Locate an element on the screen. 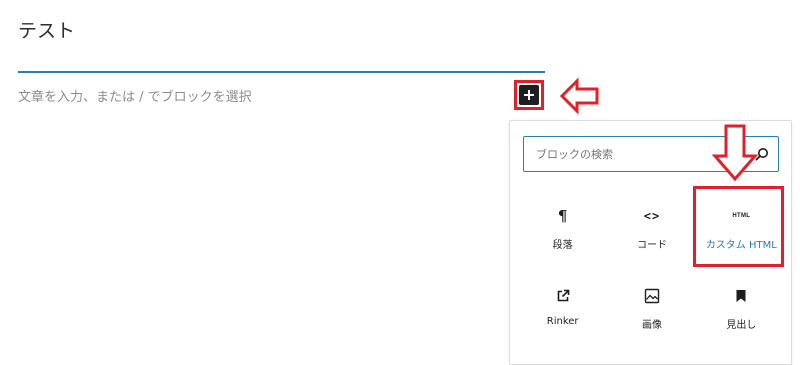 The image size is (800, 365). block-item-image: 画像 is located at coordinates (651, 311).